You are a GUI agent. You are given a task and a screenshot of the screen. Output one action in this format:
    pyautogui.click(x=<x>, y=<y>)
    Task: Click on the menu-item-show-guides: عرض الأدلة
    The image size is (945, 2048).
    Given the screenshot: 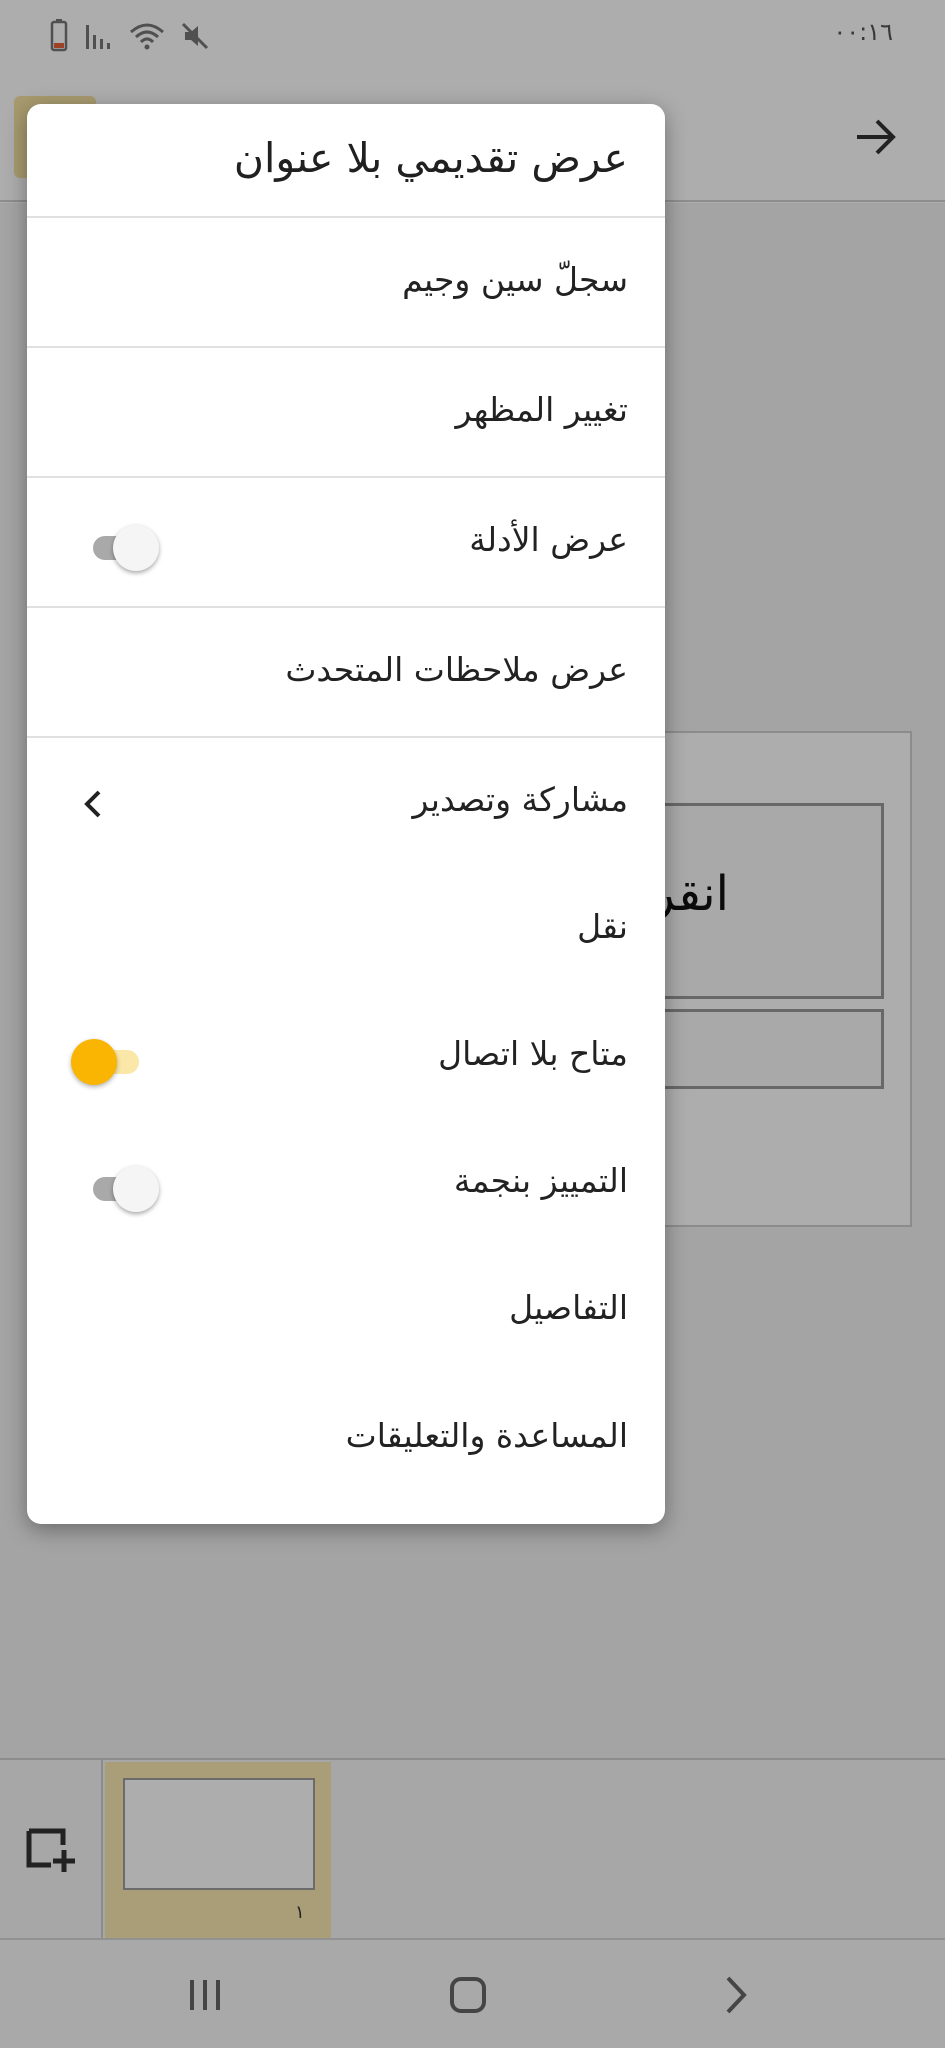 What is the action you would take?
    pyautogui.click(x=346, y=543)
    